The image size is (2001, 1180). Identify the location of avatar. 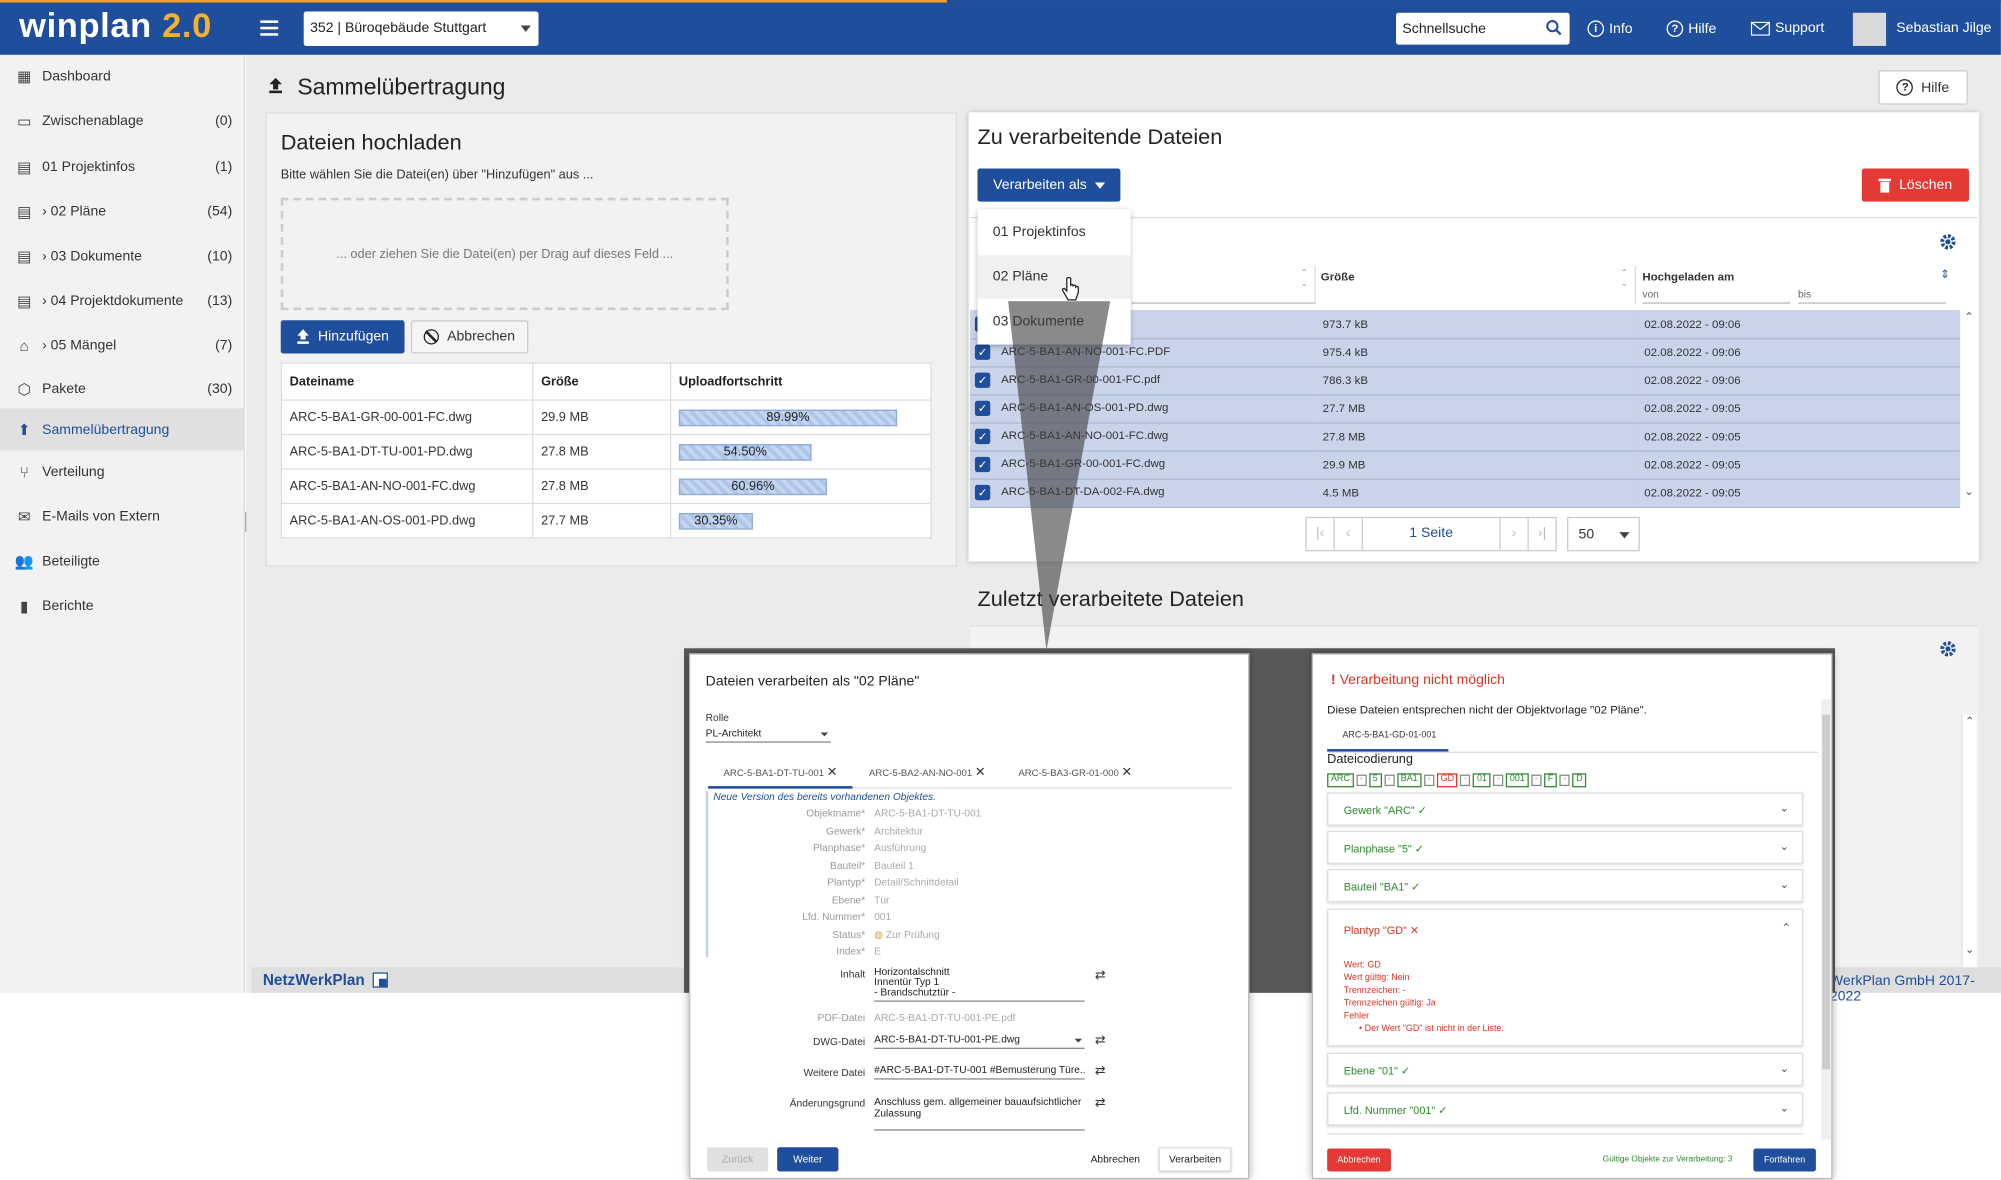
(1869, 29).